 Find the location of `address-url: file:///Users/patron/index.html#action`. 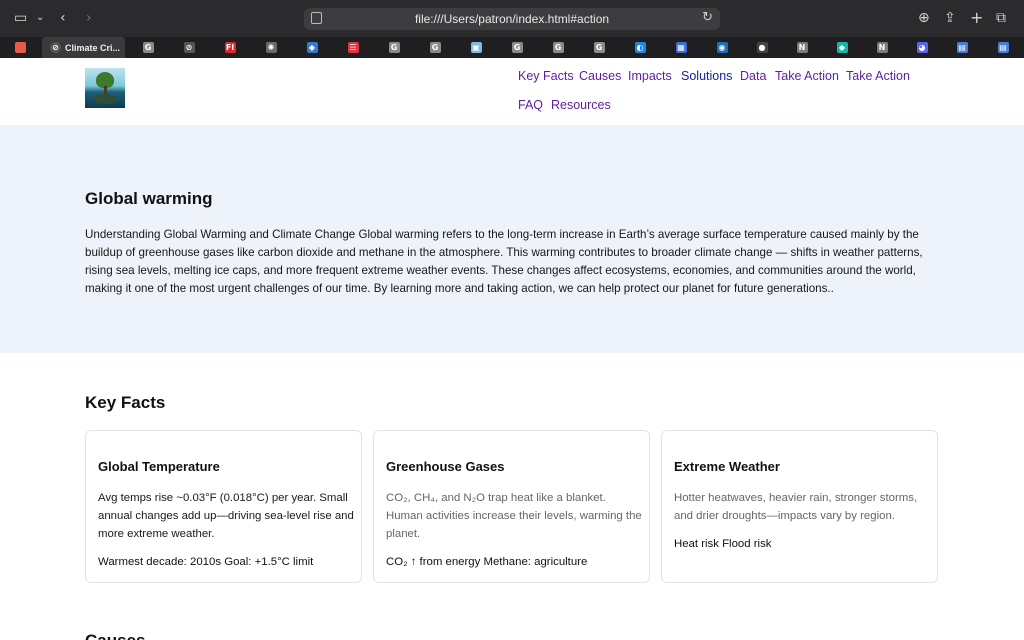

address-url: file:///Users/patron/index.html#action is located at coordinates (512, 19).